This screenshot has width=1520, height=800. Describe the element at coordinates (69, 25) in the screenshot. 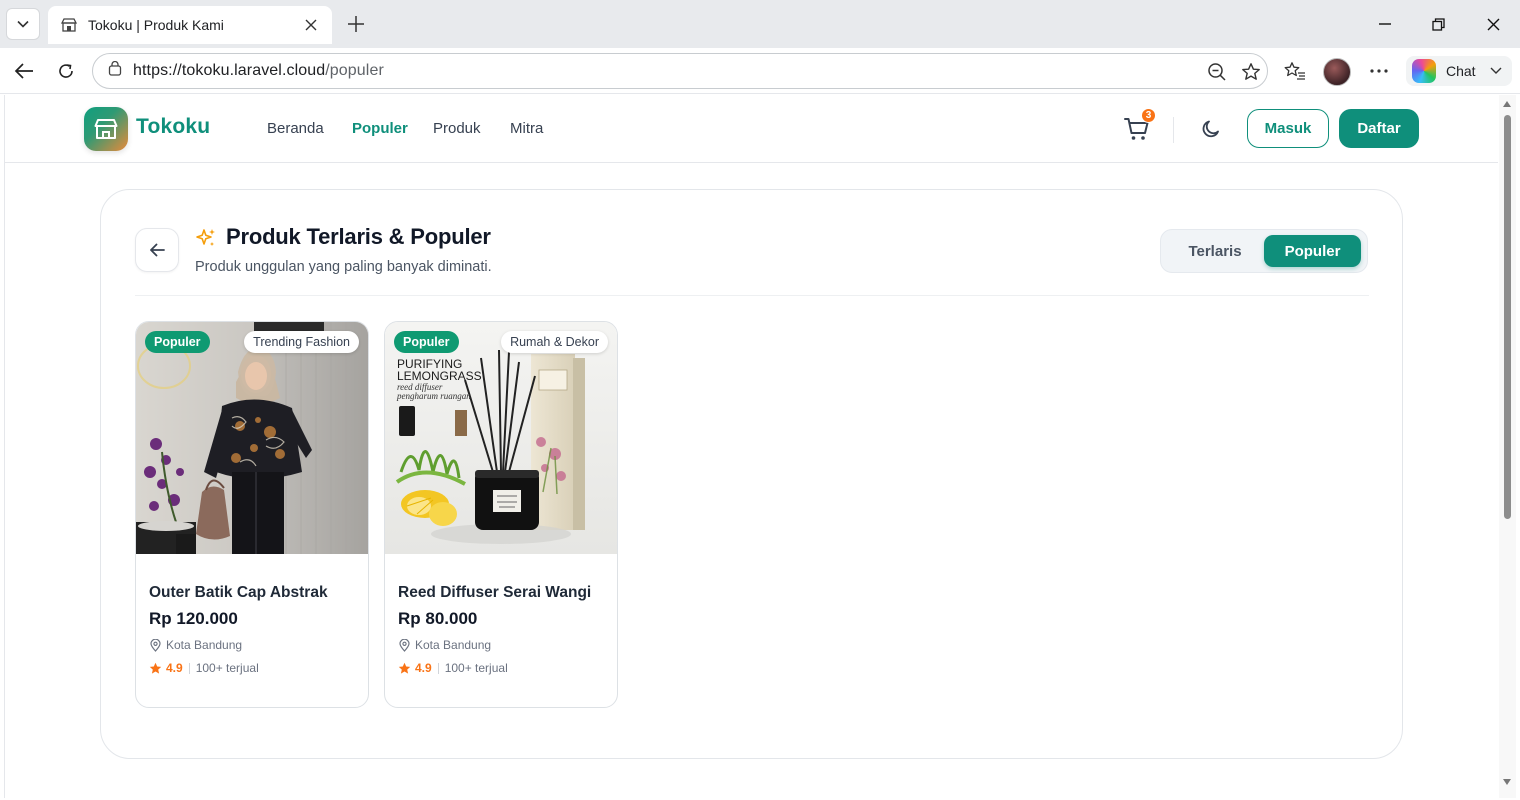

I see `store-favicon-icon` at that location.